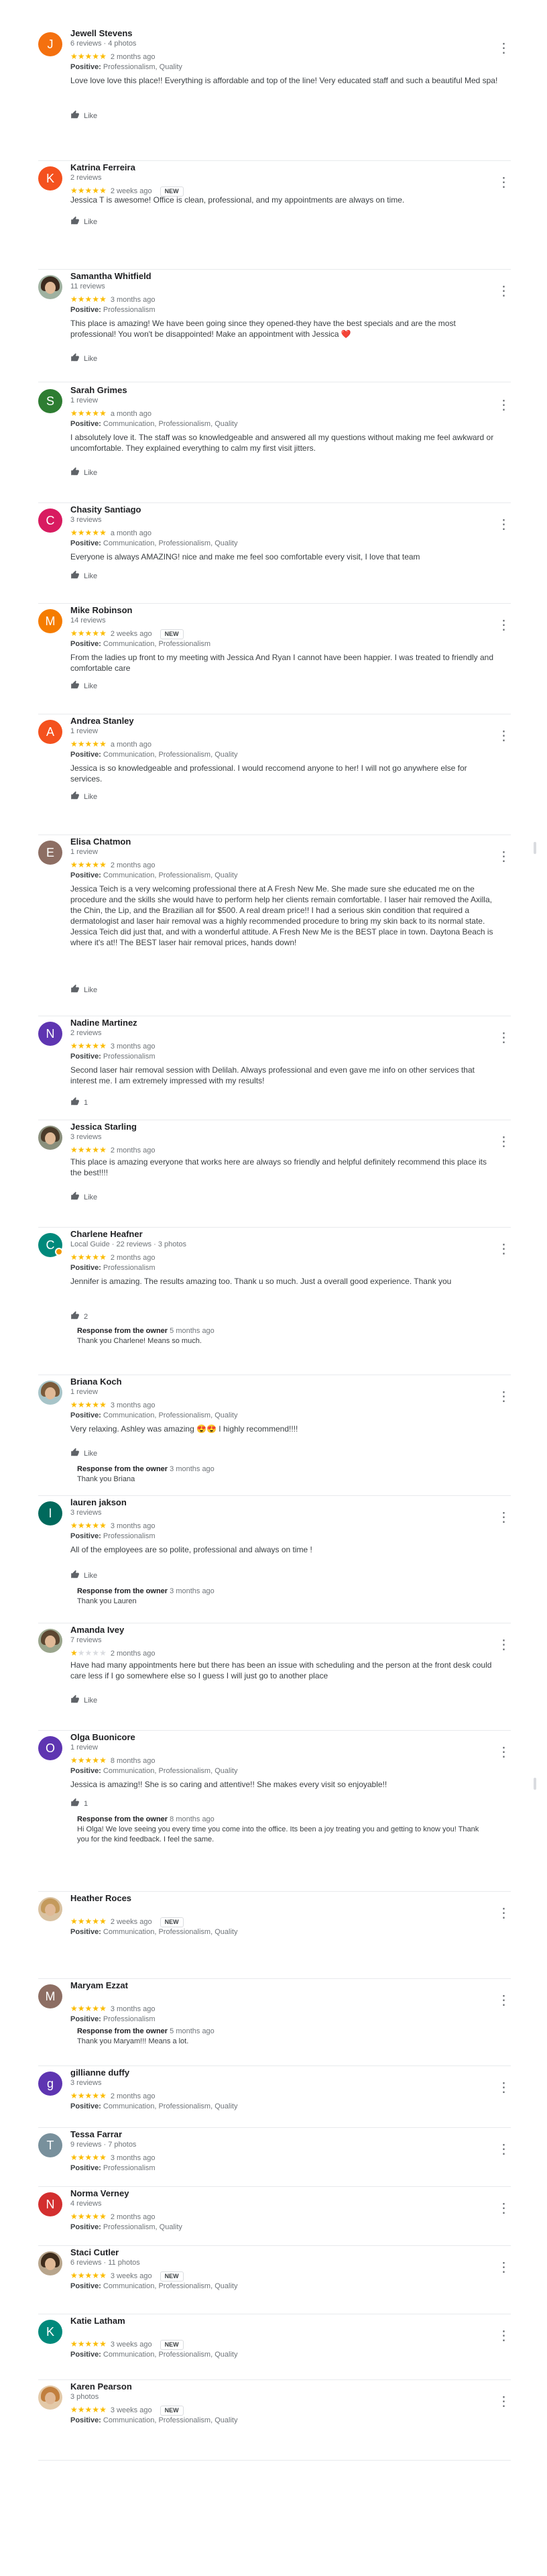 The height and width of the screenshot is (2576, 547). I want to click on reviewer-name: Staci Cutler, so click(94, 2252).